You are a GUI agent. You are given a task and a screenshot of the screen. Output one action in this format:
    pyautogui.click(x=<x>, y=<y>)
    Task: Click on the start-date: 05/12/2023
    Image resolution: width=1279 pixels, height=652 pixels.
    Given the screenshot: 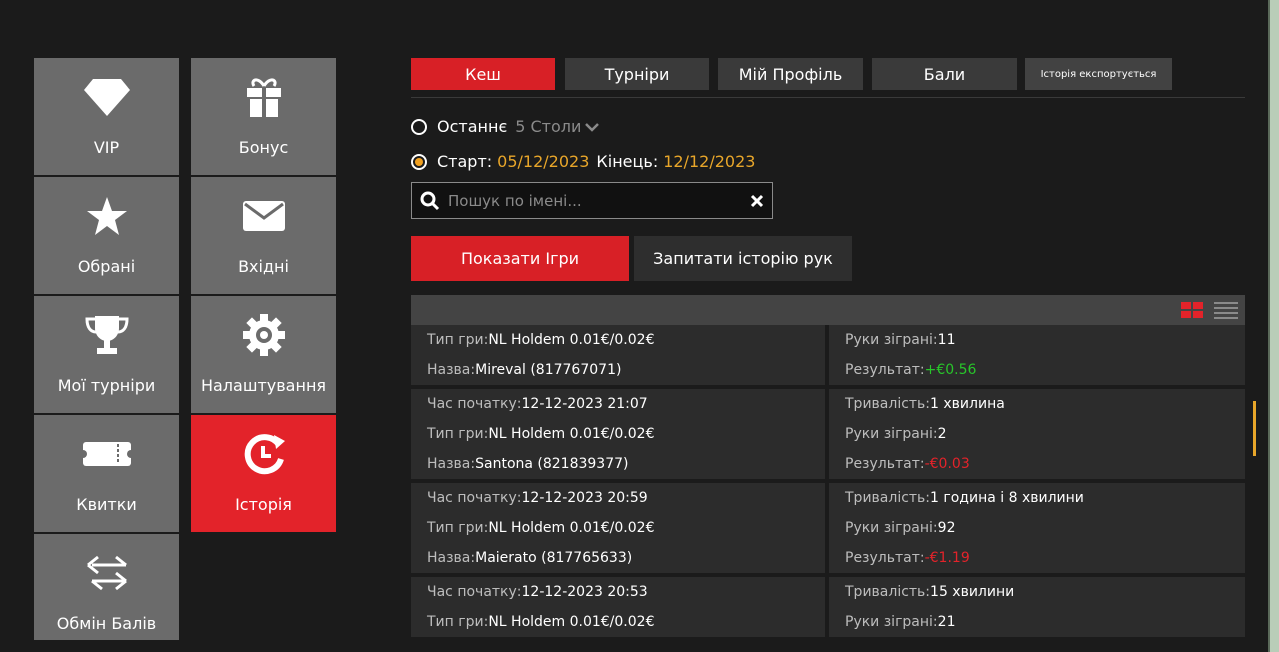 What is the action you would take?
    pyautogui.click(x=543, y=161)
    